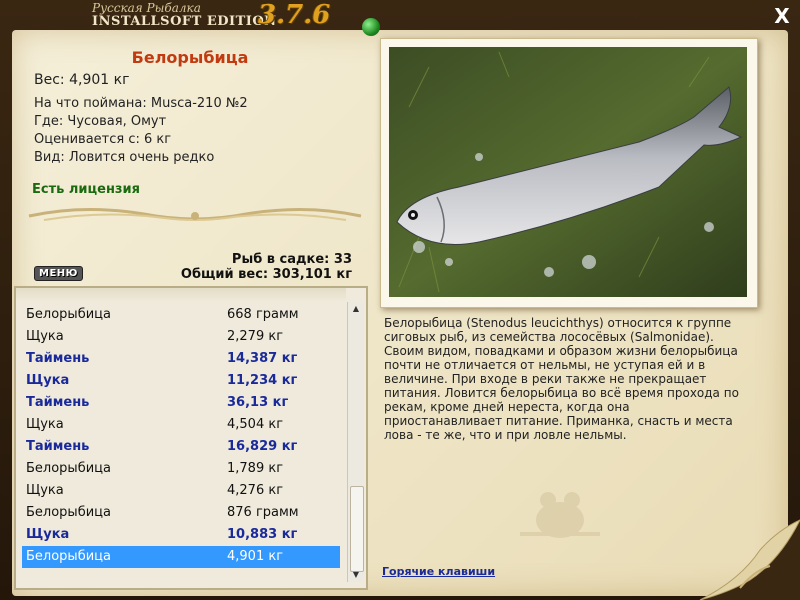 This screenshot has width=800, height=600. What do you see at coordinates (291, 259) in the screenshot?
I see `cage-count: Рыб в садке: 33` at bounding box center [291, 259].